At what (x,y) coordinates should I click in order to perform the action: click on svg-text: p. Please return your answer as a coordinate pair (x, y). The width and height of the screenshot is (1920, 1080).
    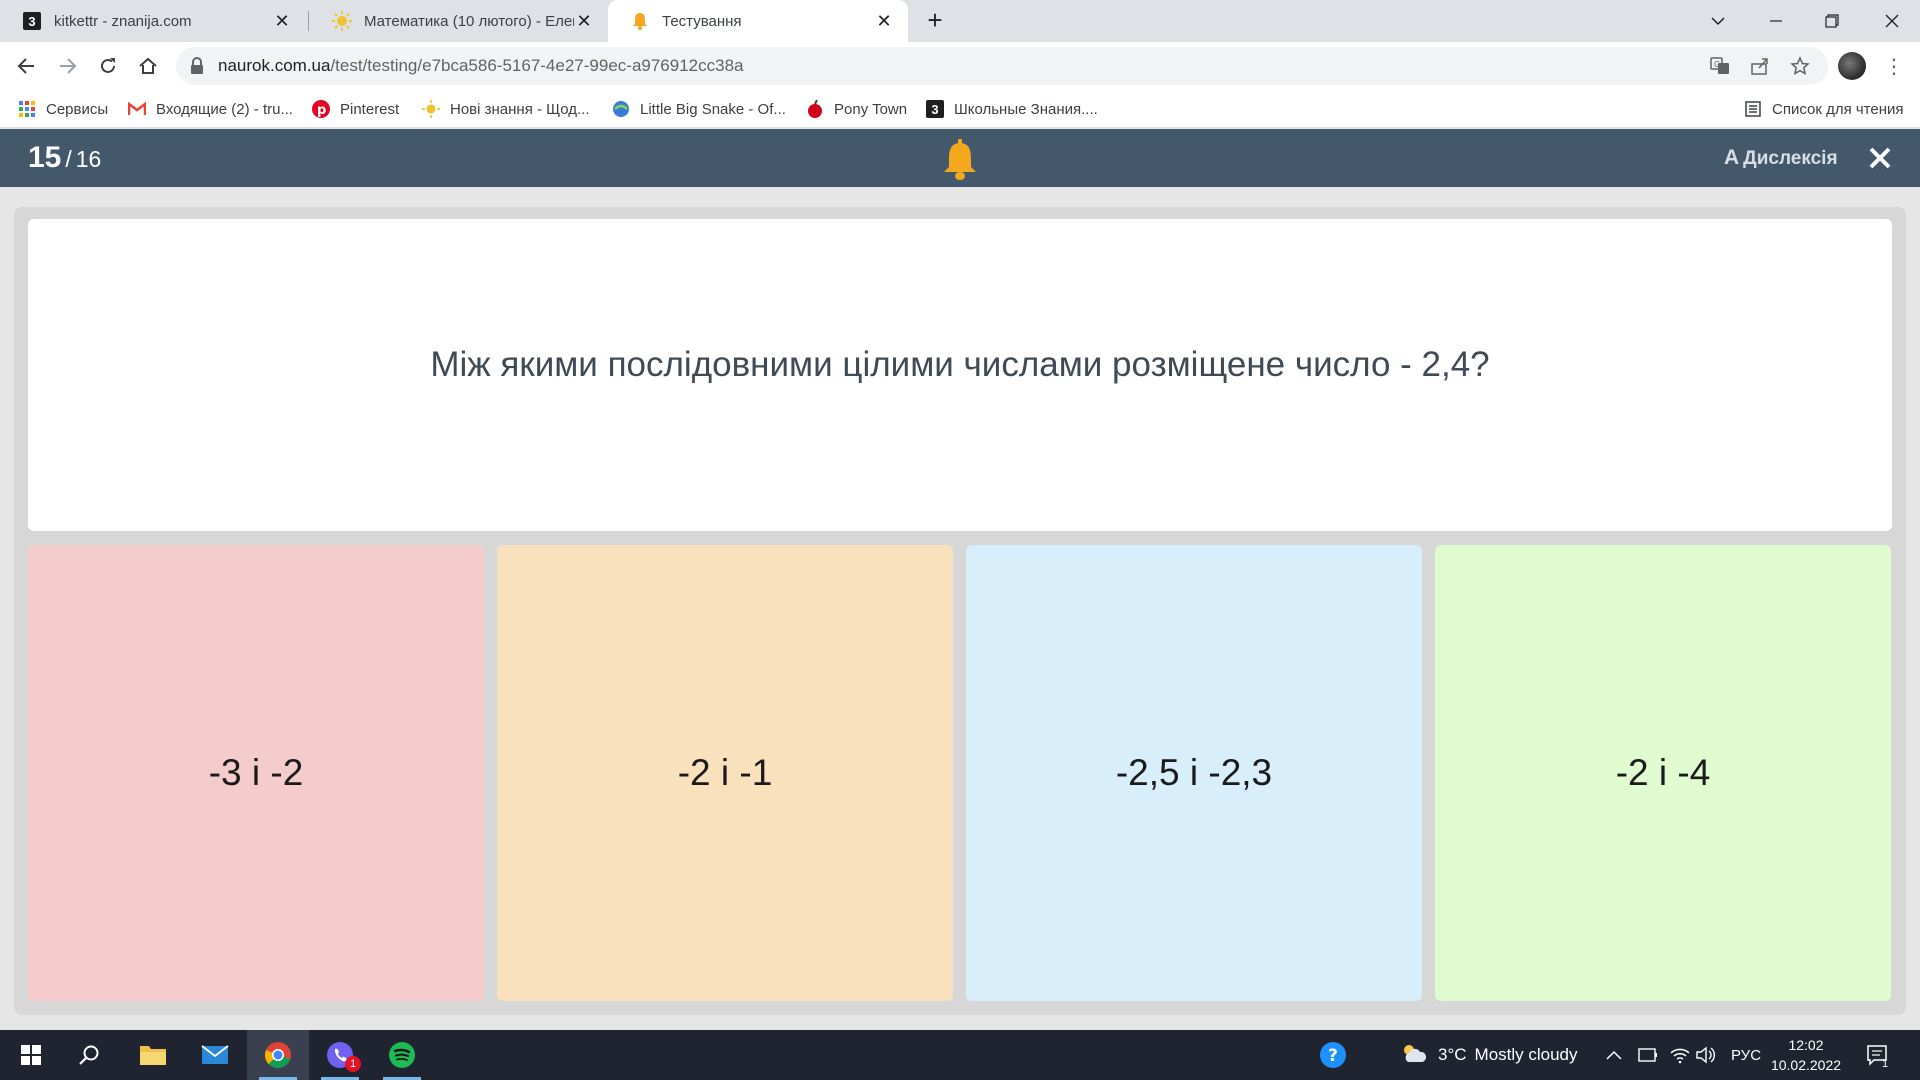
    Looking at the image, I should click on (321, 110).